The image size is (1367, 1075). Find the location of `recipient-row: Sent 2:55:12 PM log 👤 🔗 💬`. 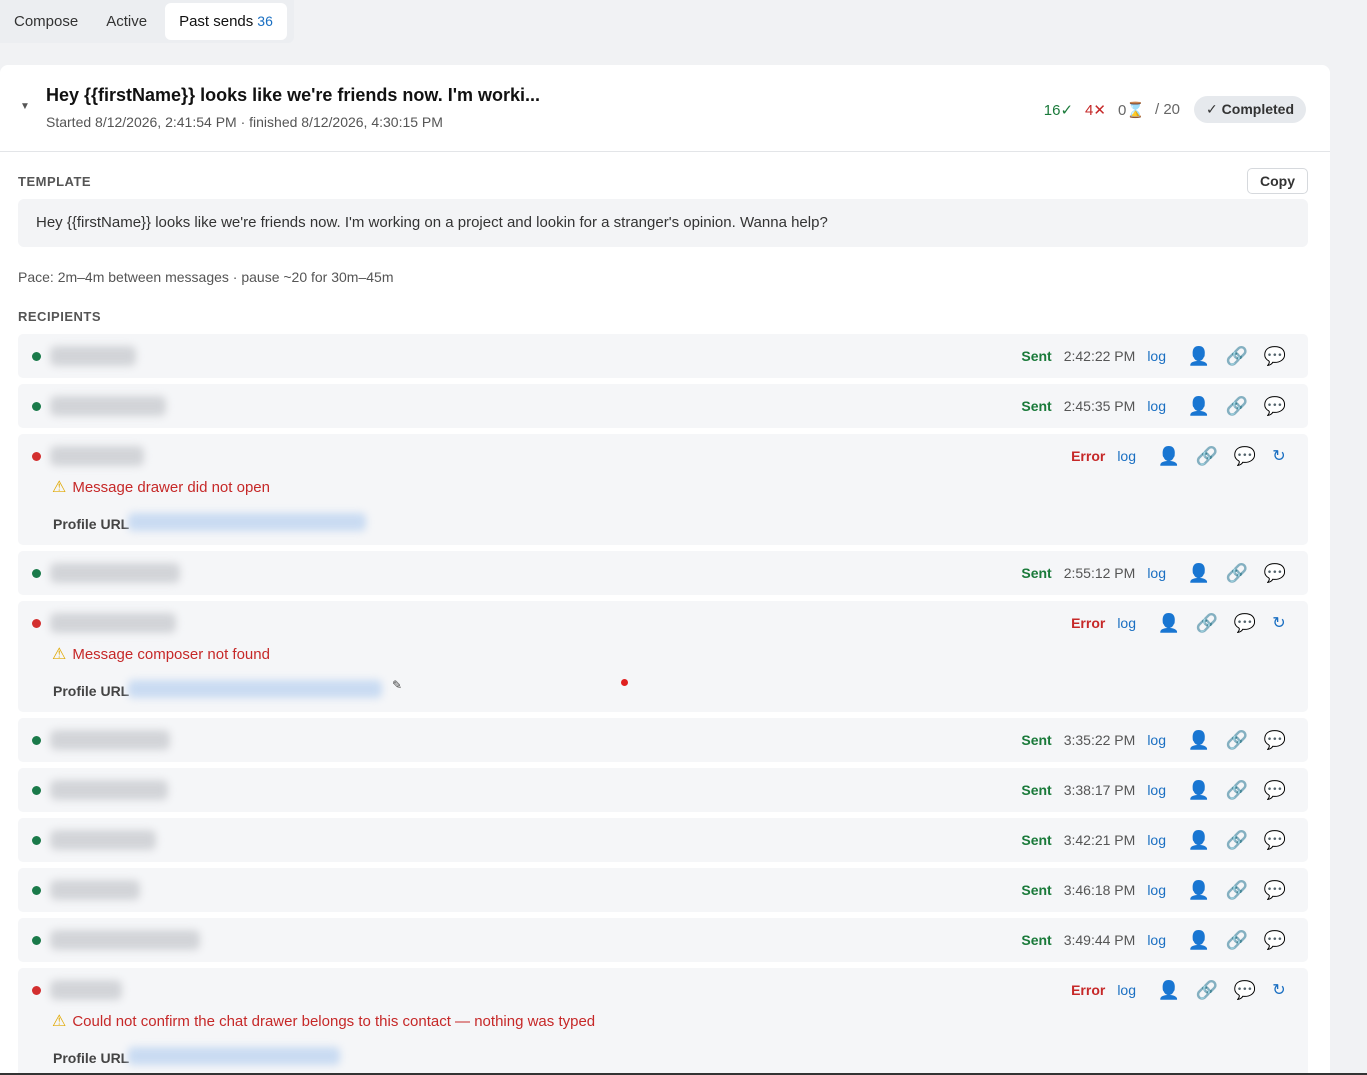

recipient-row: Sent 2:55:12 PM log 👤 🔗 💬 is located at coordinates (663, 573).